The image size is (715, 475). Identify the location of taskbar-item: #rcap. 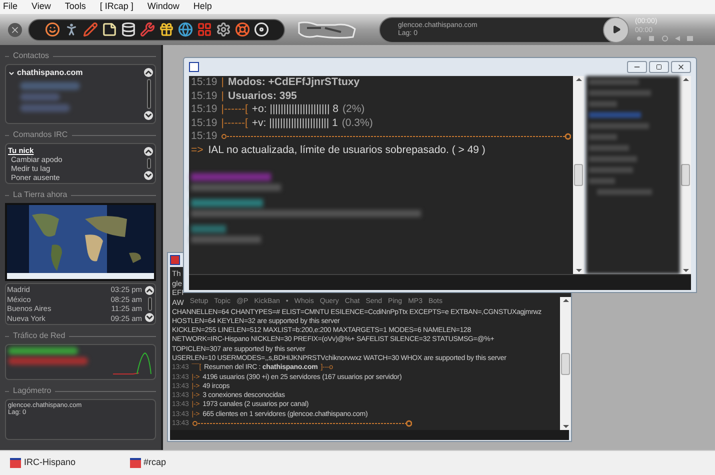
(148, 463).